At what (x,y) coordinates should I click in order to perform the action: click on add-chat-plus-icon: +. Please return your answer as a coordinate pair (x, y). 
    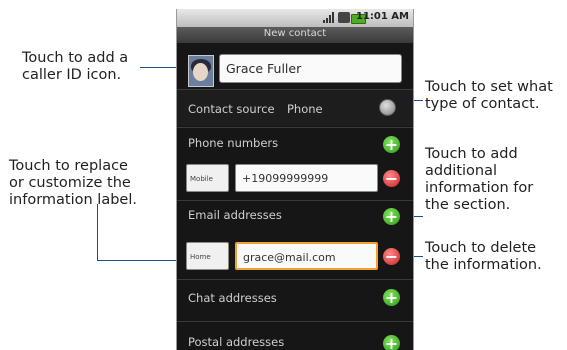
    Looking at the image, I should click on (391, 297).